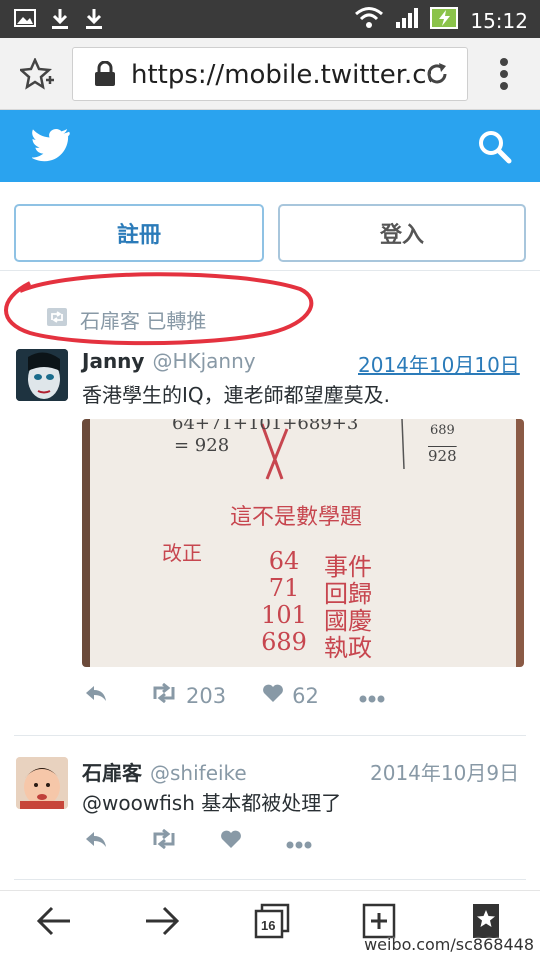 This screenshot has width=540, height=960. I want to click on star-add-icon, so click(36, 75).